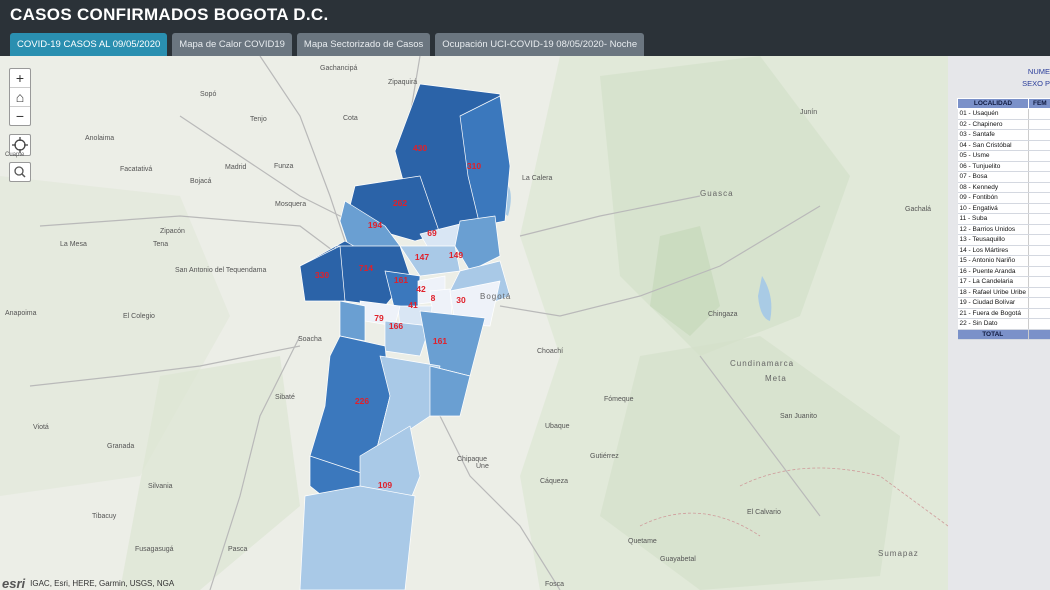 The image size is (1050, 590). I want to click on place-label: Tena, so click(160, 244).